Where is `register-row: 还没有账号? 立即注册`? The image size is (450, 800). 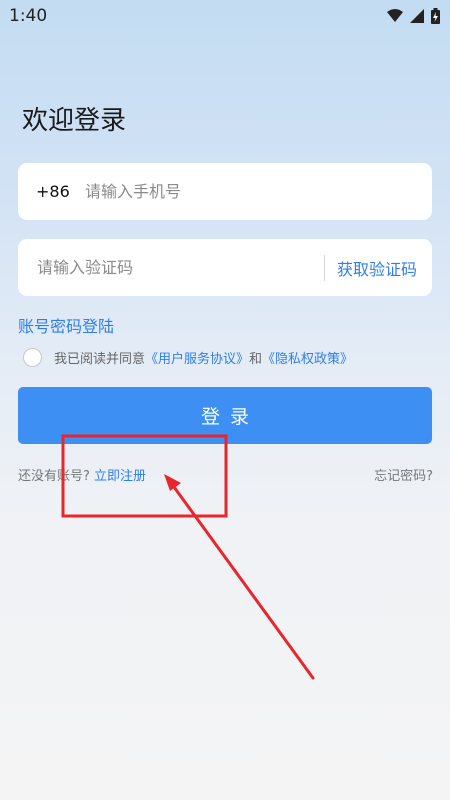
register-row: 还没有账号? 立即注册 is located at coordinates (82, 474).